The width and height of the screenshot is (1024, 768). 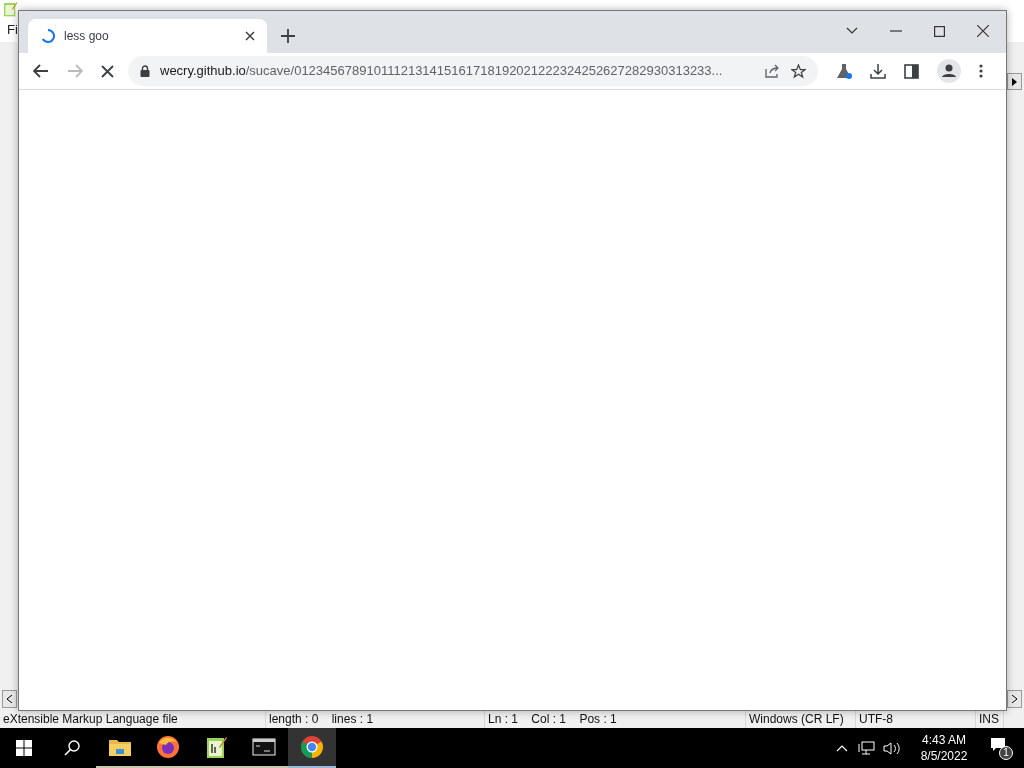 I want to click on profile-icon, so click(x=949, y=71).